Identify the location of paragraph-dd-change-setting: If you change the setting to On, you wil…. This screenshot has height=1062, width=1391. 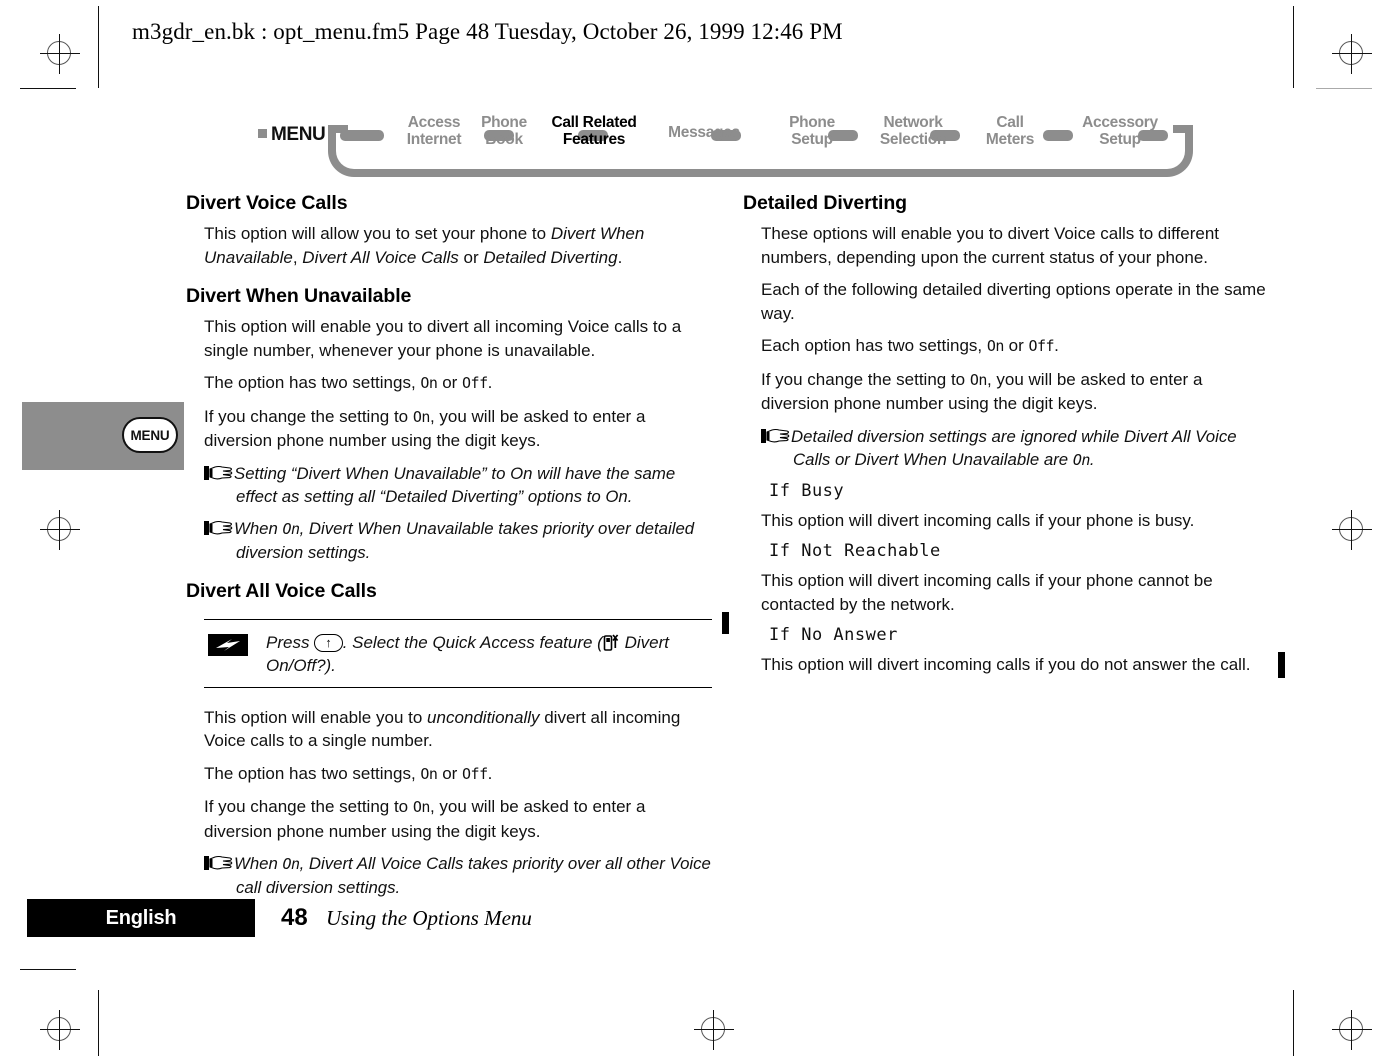
(1008, 392).